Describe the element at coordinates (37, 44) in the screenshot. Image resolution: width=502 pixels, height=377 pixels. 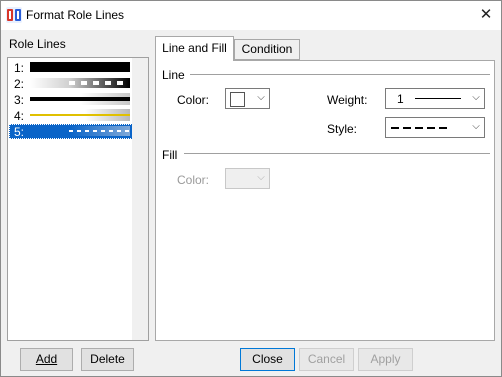
I see `role-lines-heading: Role Lines` at that location.